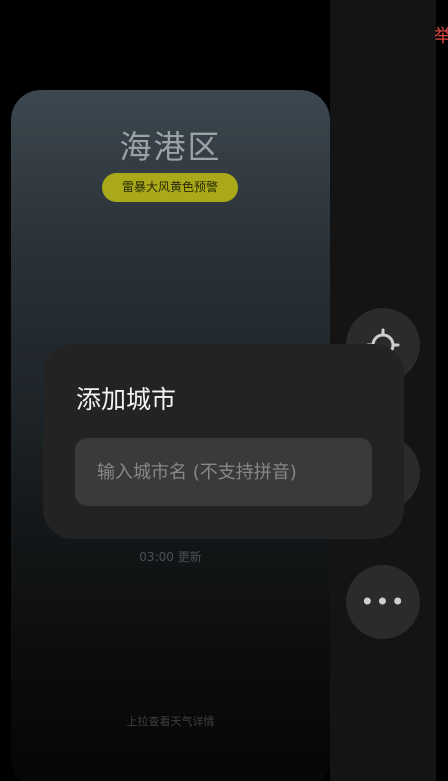 The height and width of the screenshot is (781, 448). I want to click on dialog-title: 添加城市, so click(126, 399).